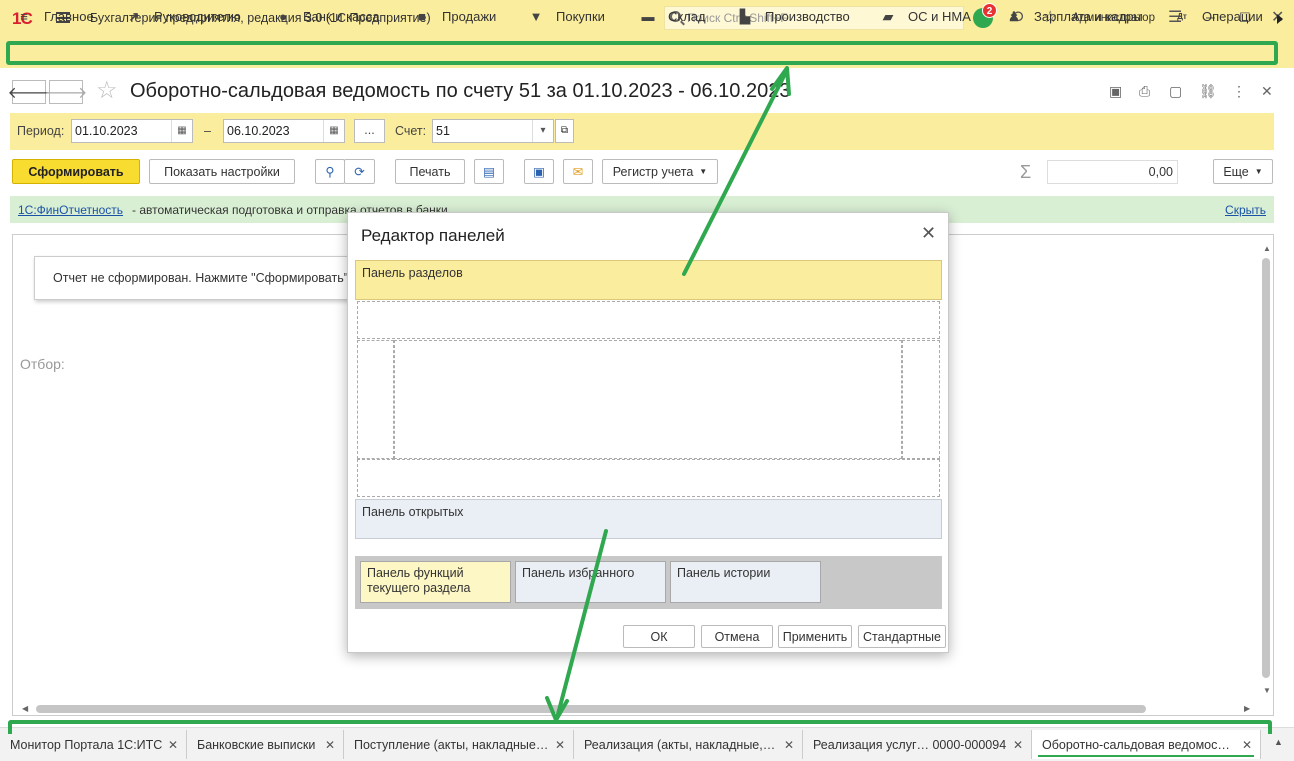  What do you see at coordinates (902, 636) in the screenshot?
I see `standard-button: Стандартные` at bounding box center [902, 636].